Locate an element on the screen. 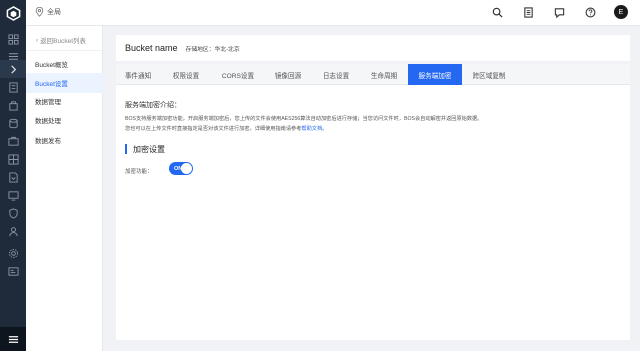 This screenshot has width=640, height=351. tab-cors-settings: CORS设置 is located at coordinates (238, 74).